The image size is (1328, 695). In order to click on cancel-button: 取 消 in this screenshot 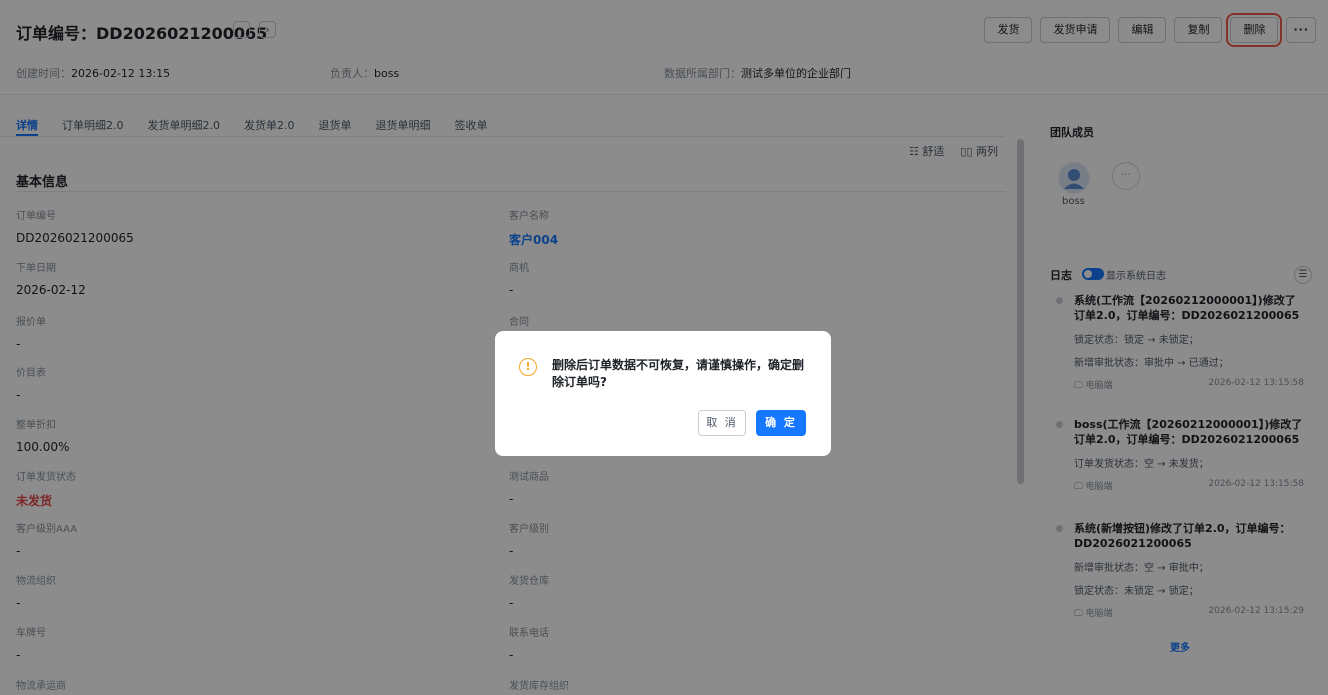, I will do `click(722, 423)`.